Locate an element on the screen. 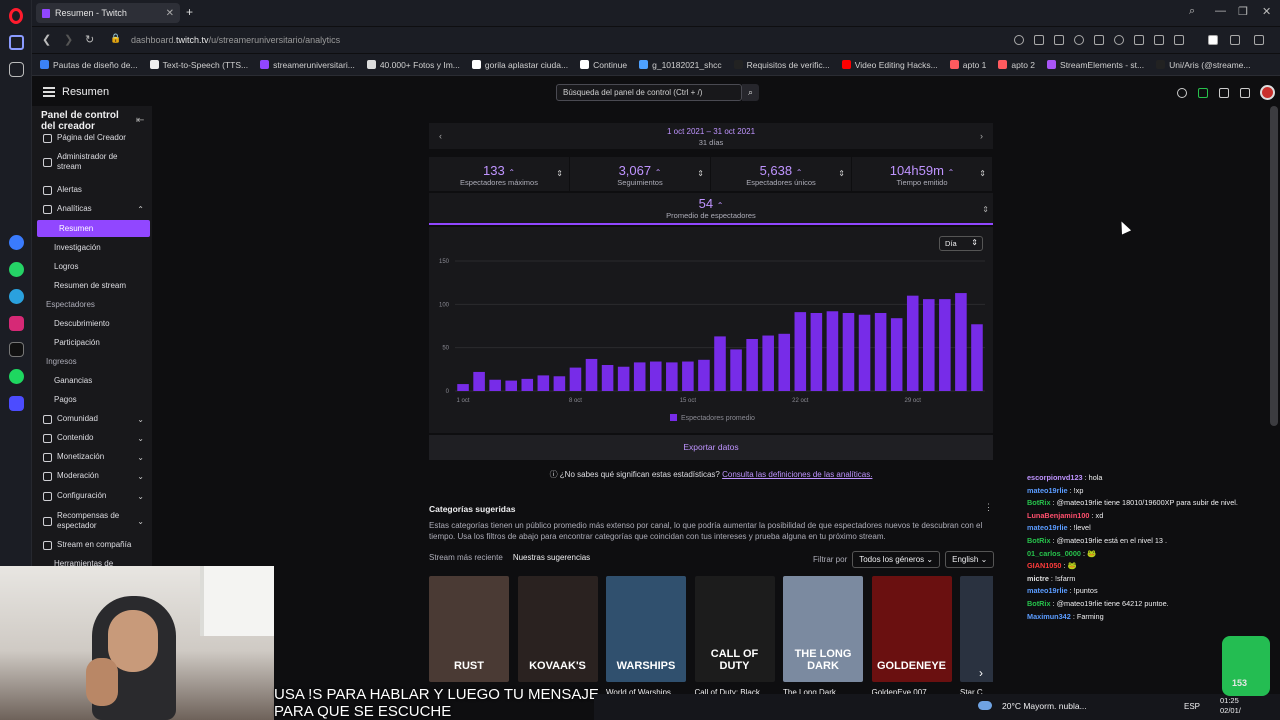  sidebar-item-logros: Logros is located at coordinates (92, 266).